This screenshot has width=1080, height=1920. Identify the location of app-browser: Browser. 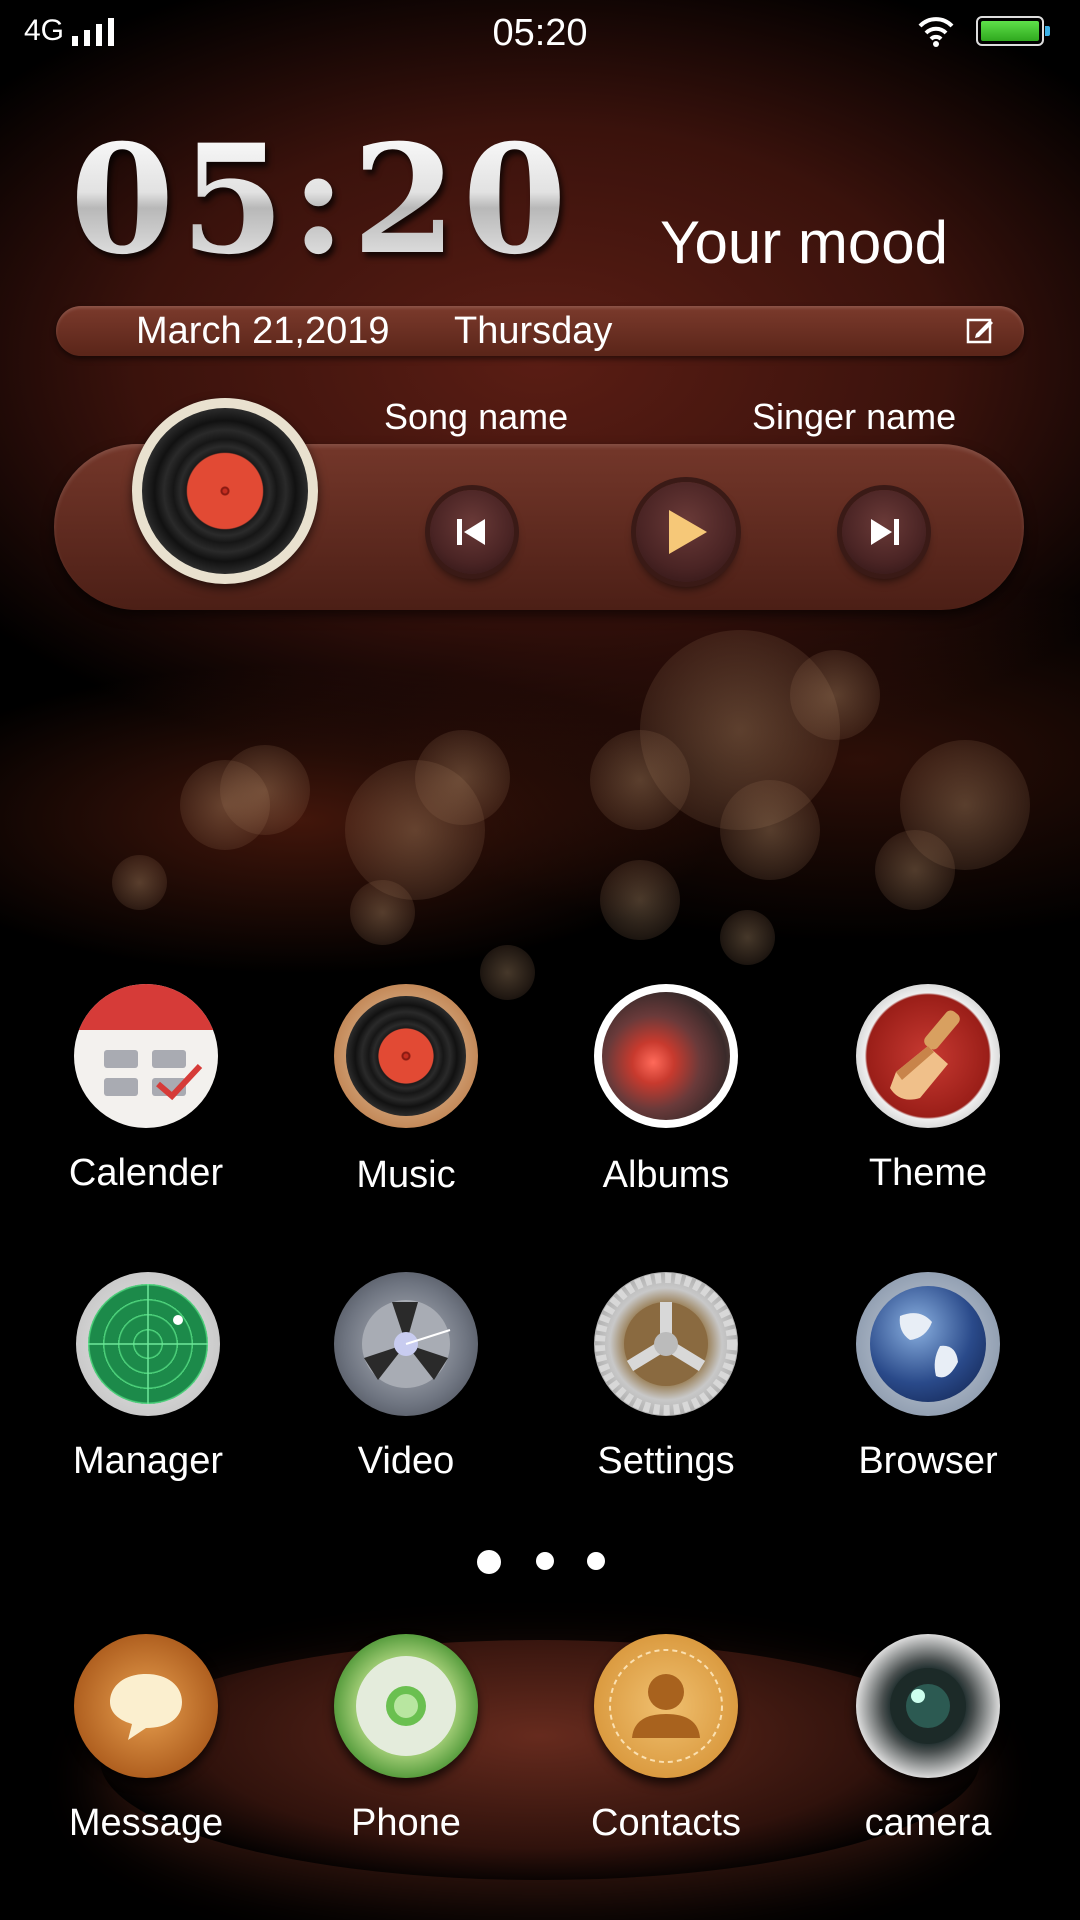
(928, 1377).